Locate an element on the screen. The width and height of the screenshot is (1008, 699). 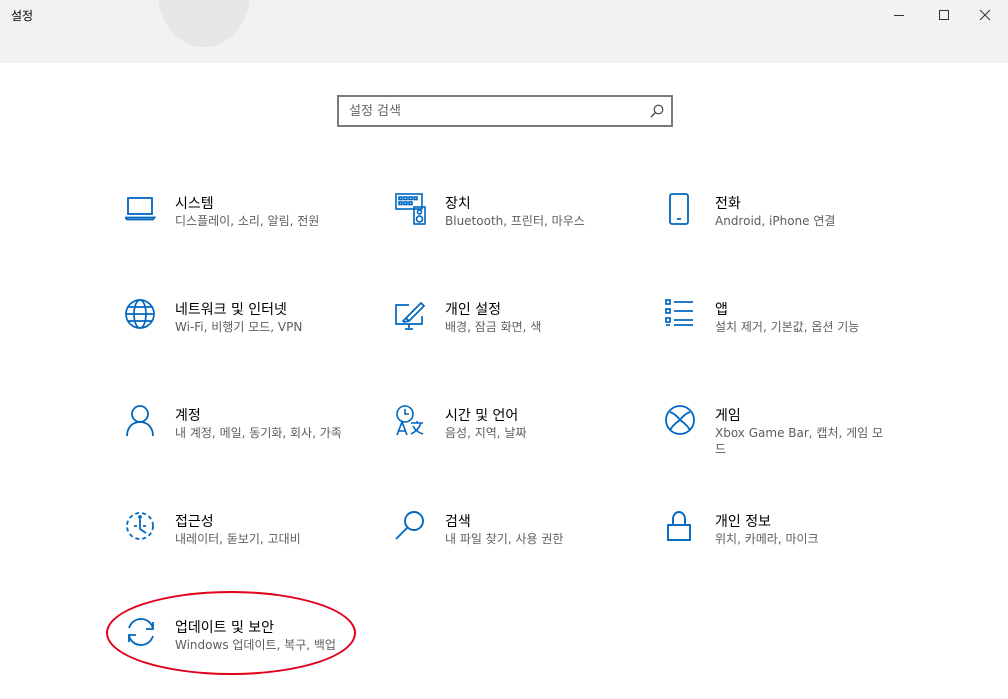
maximize-icon is located at coordinates (944, 15).